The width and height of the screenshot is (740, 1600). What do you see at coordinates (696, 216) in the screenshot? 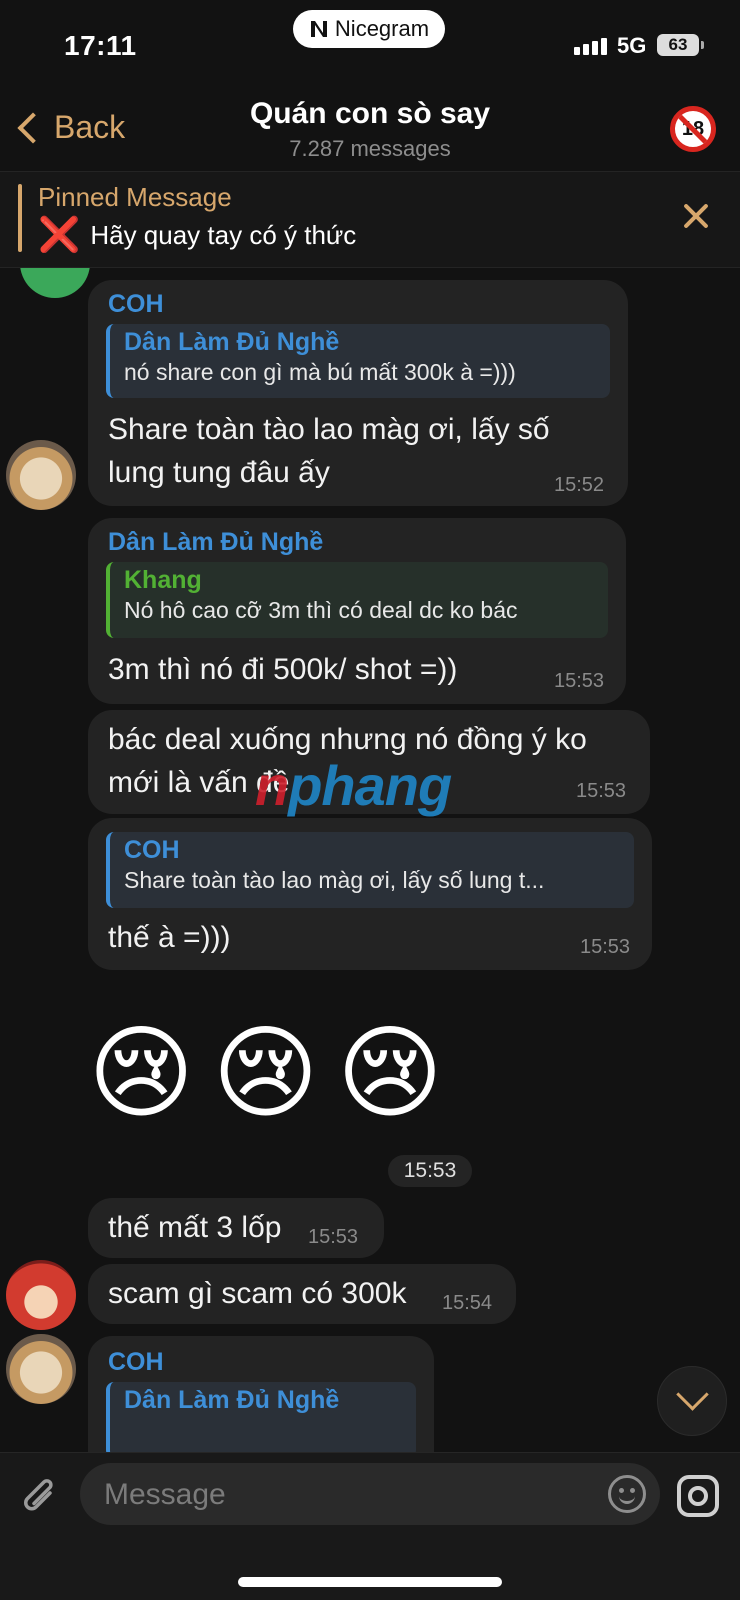
I see `close-icon` at bounding box center [696, 216].